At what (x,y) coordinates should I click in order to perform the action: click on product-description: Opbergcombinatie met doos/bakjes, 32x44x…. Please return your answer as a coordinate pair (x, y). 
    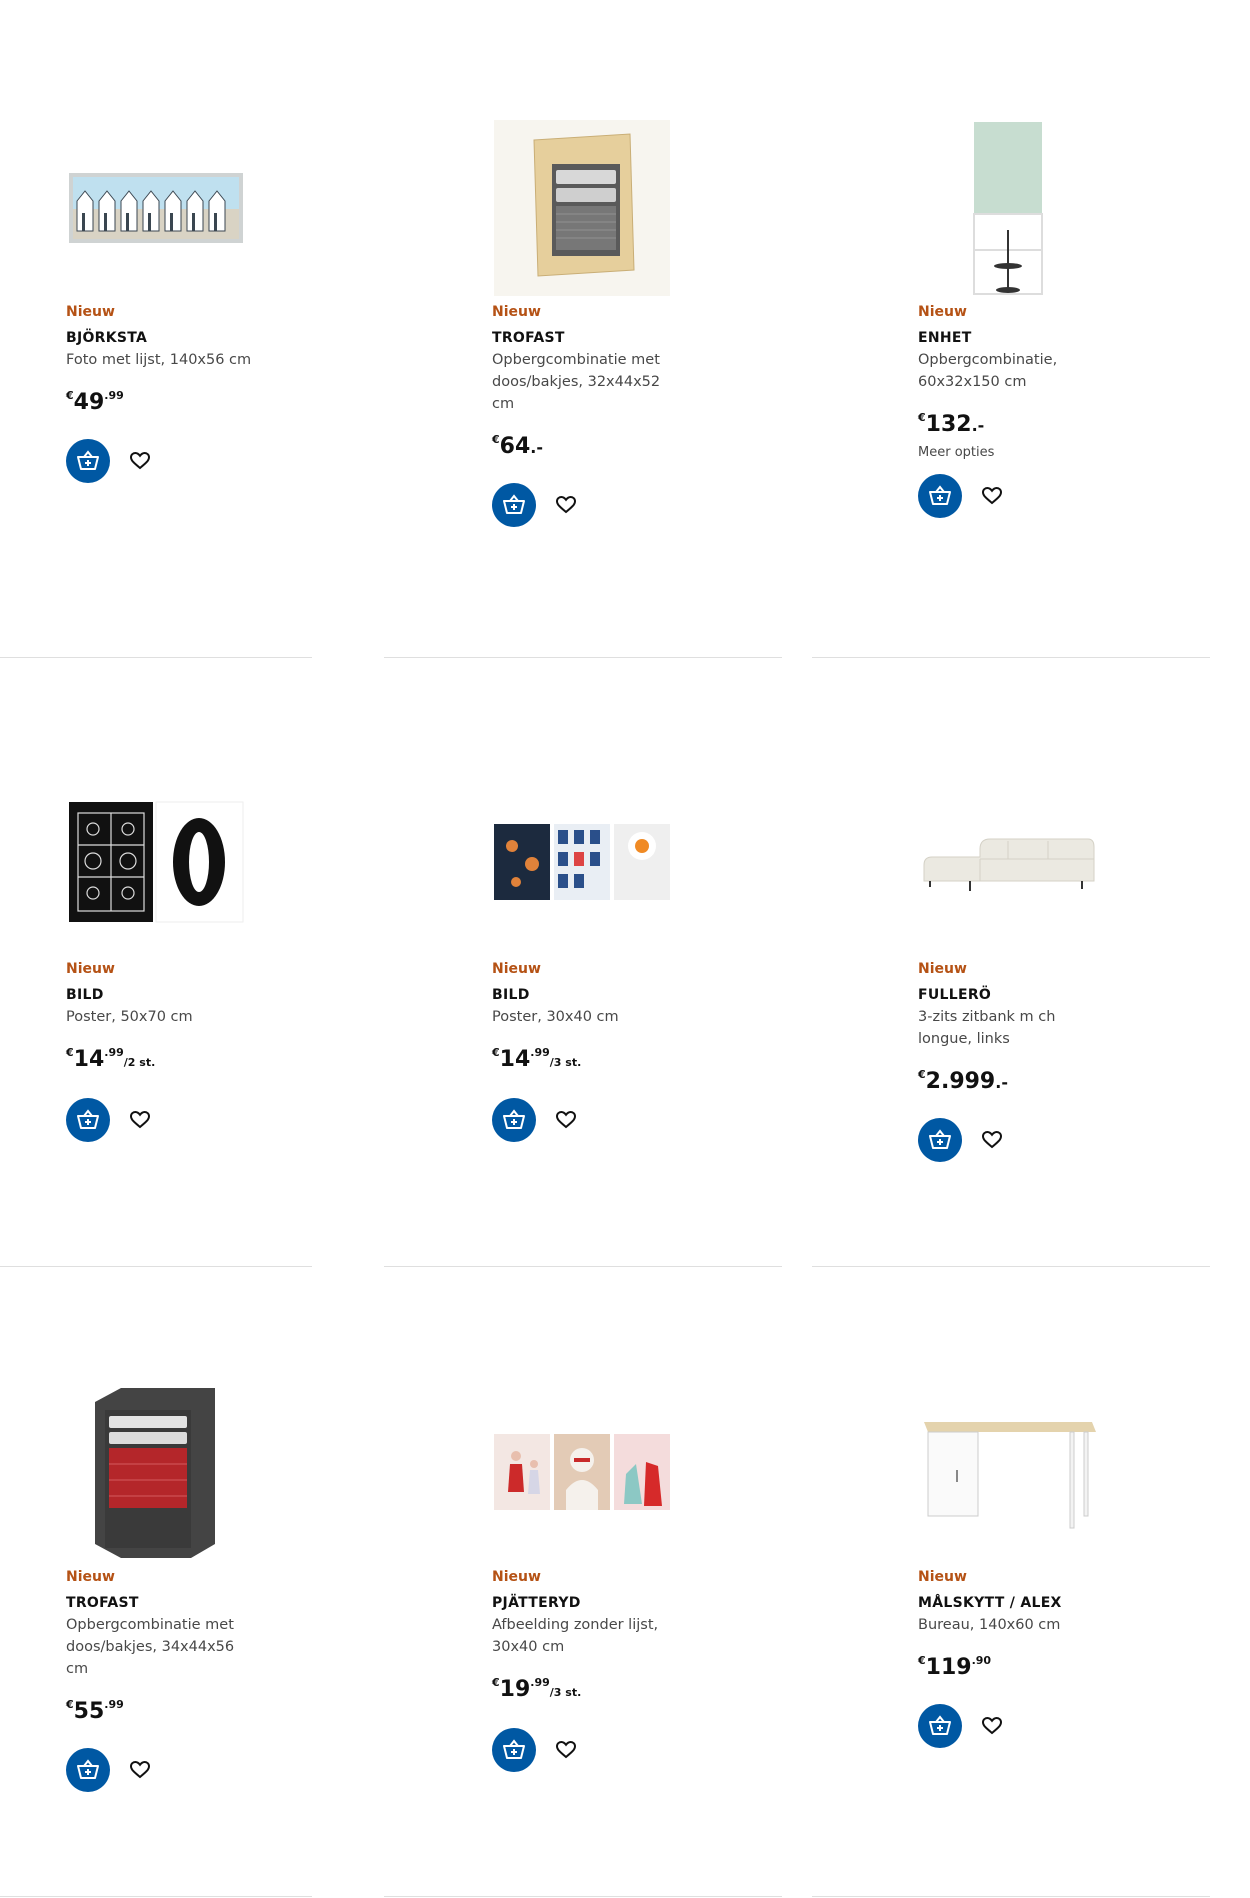
    Looking at the image, I should click on (576, 382).